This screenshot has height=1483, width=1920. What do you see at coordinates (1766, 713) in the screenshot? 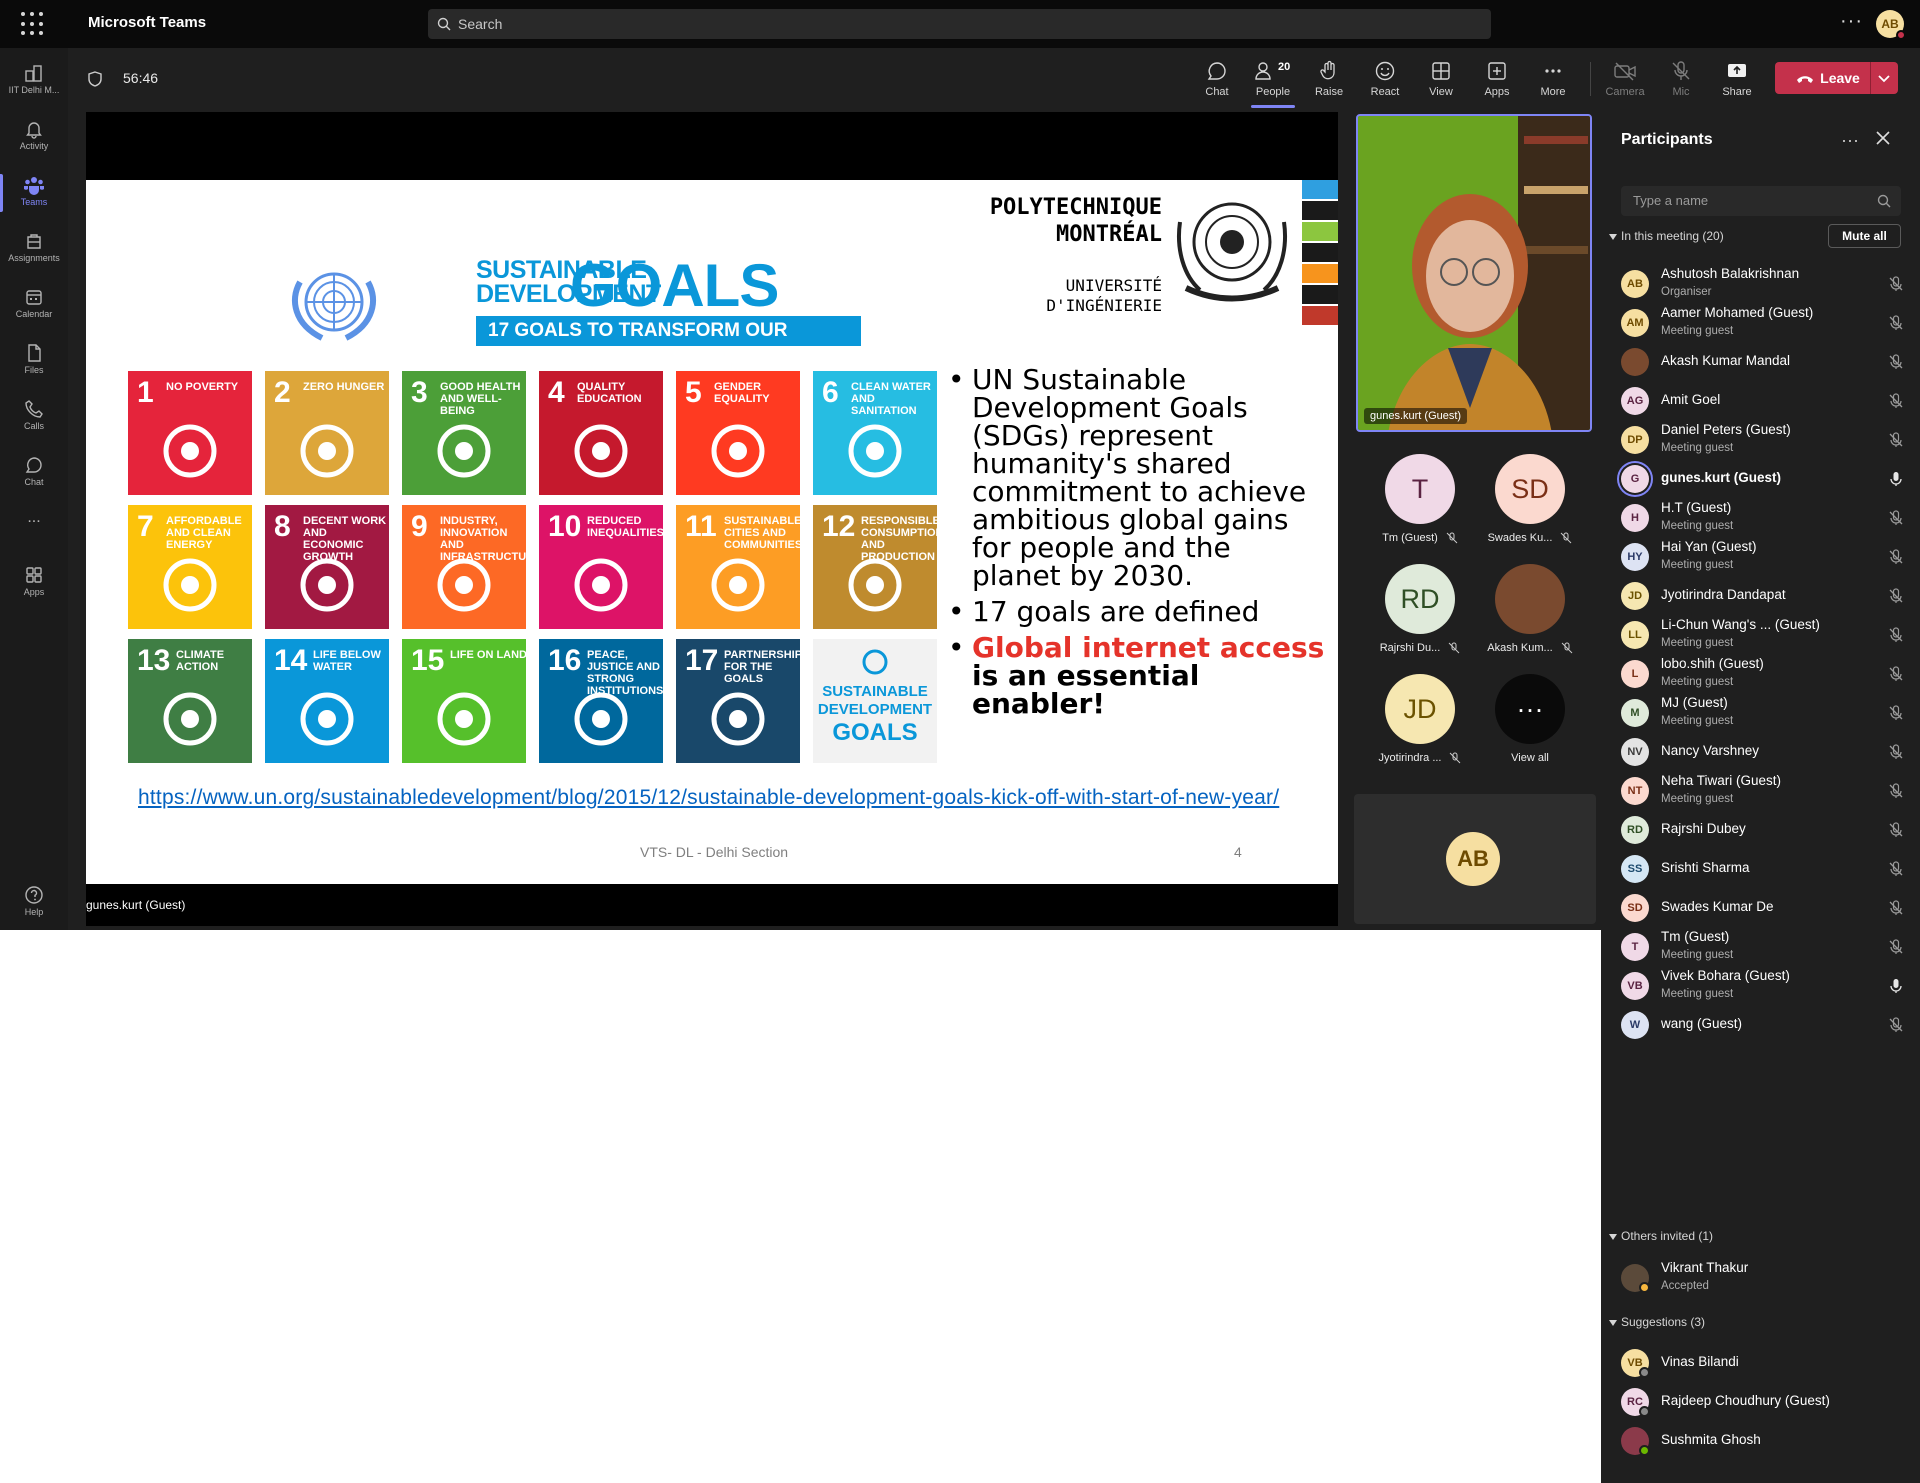
I see `participant-row: M MJ (Guest) Meeting guest` at bounding box center [1766, 713].